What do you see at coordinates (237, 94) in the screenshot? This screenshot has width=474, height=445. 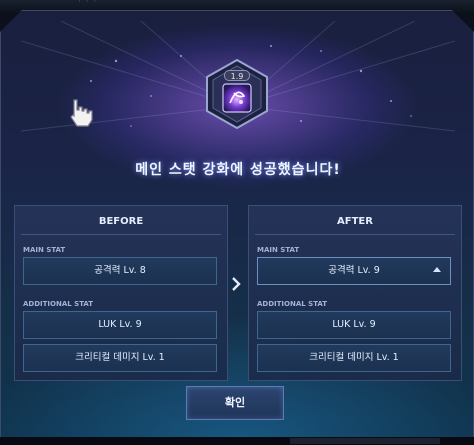 I see `enhancement-crystal-icon` at bounding box center [237, 94].